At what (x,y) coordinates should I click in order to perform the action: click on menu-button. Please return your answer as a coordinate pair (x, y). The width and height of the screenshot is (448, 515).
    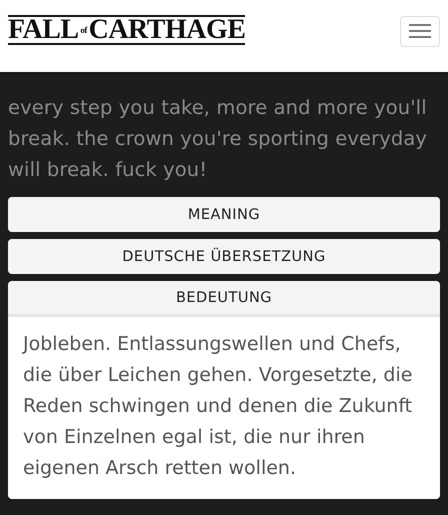
    Looking at the image, I should click on (420, 31).